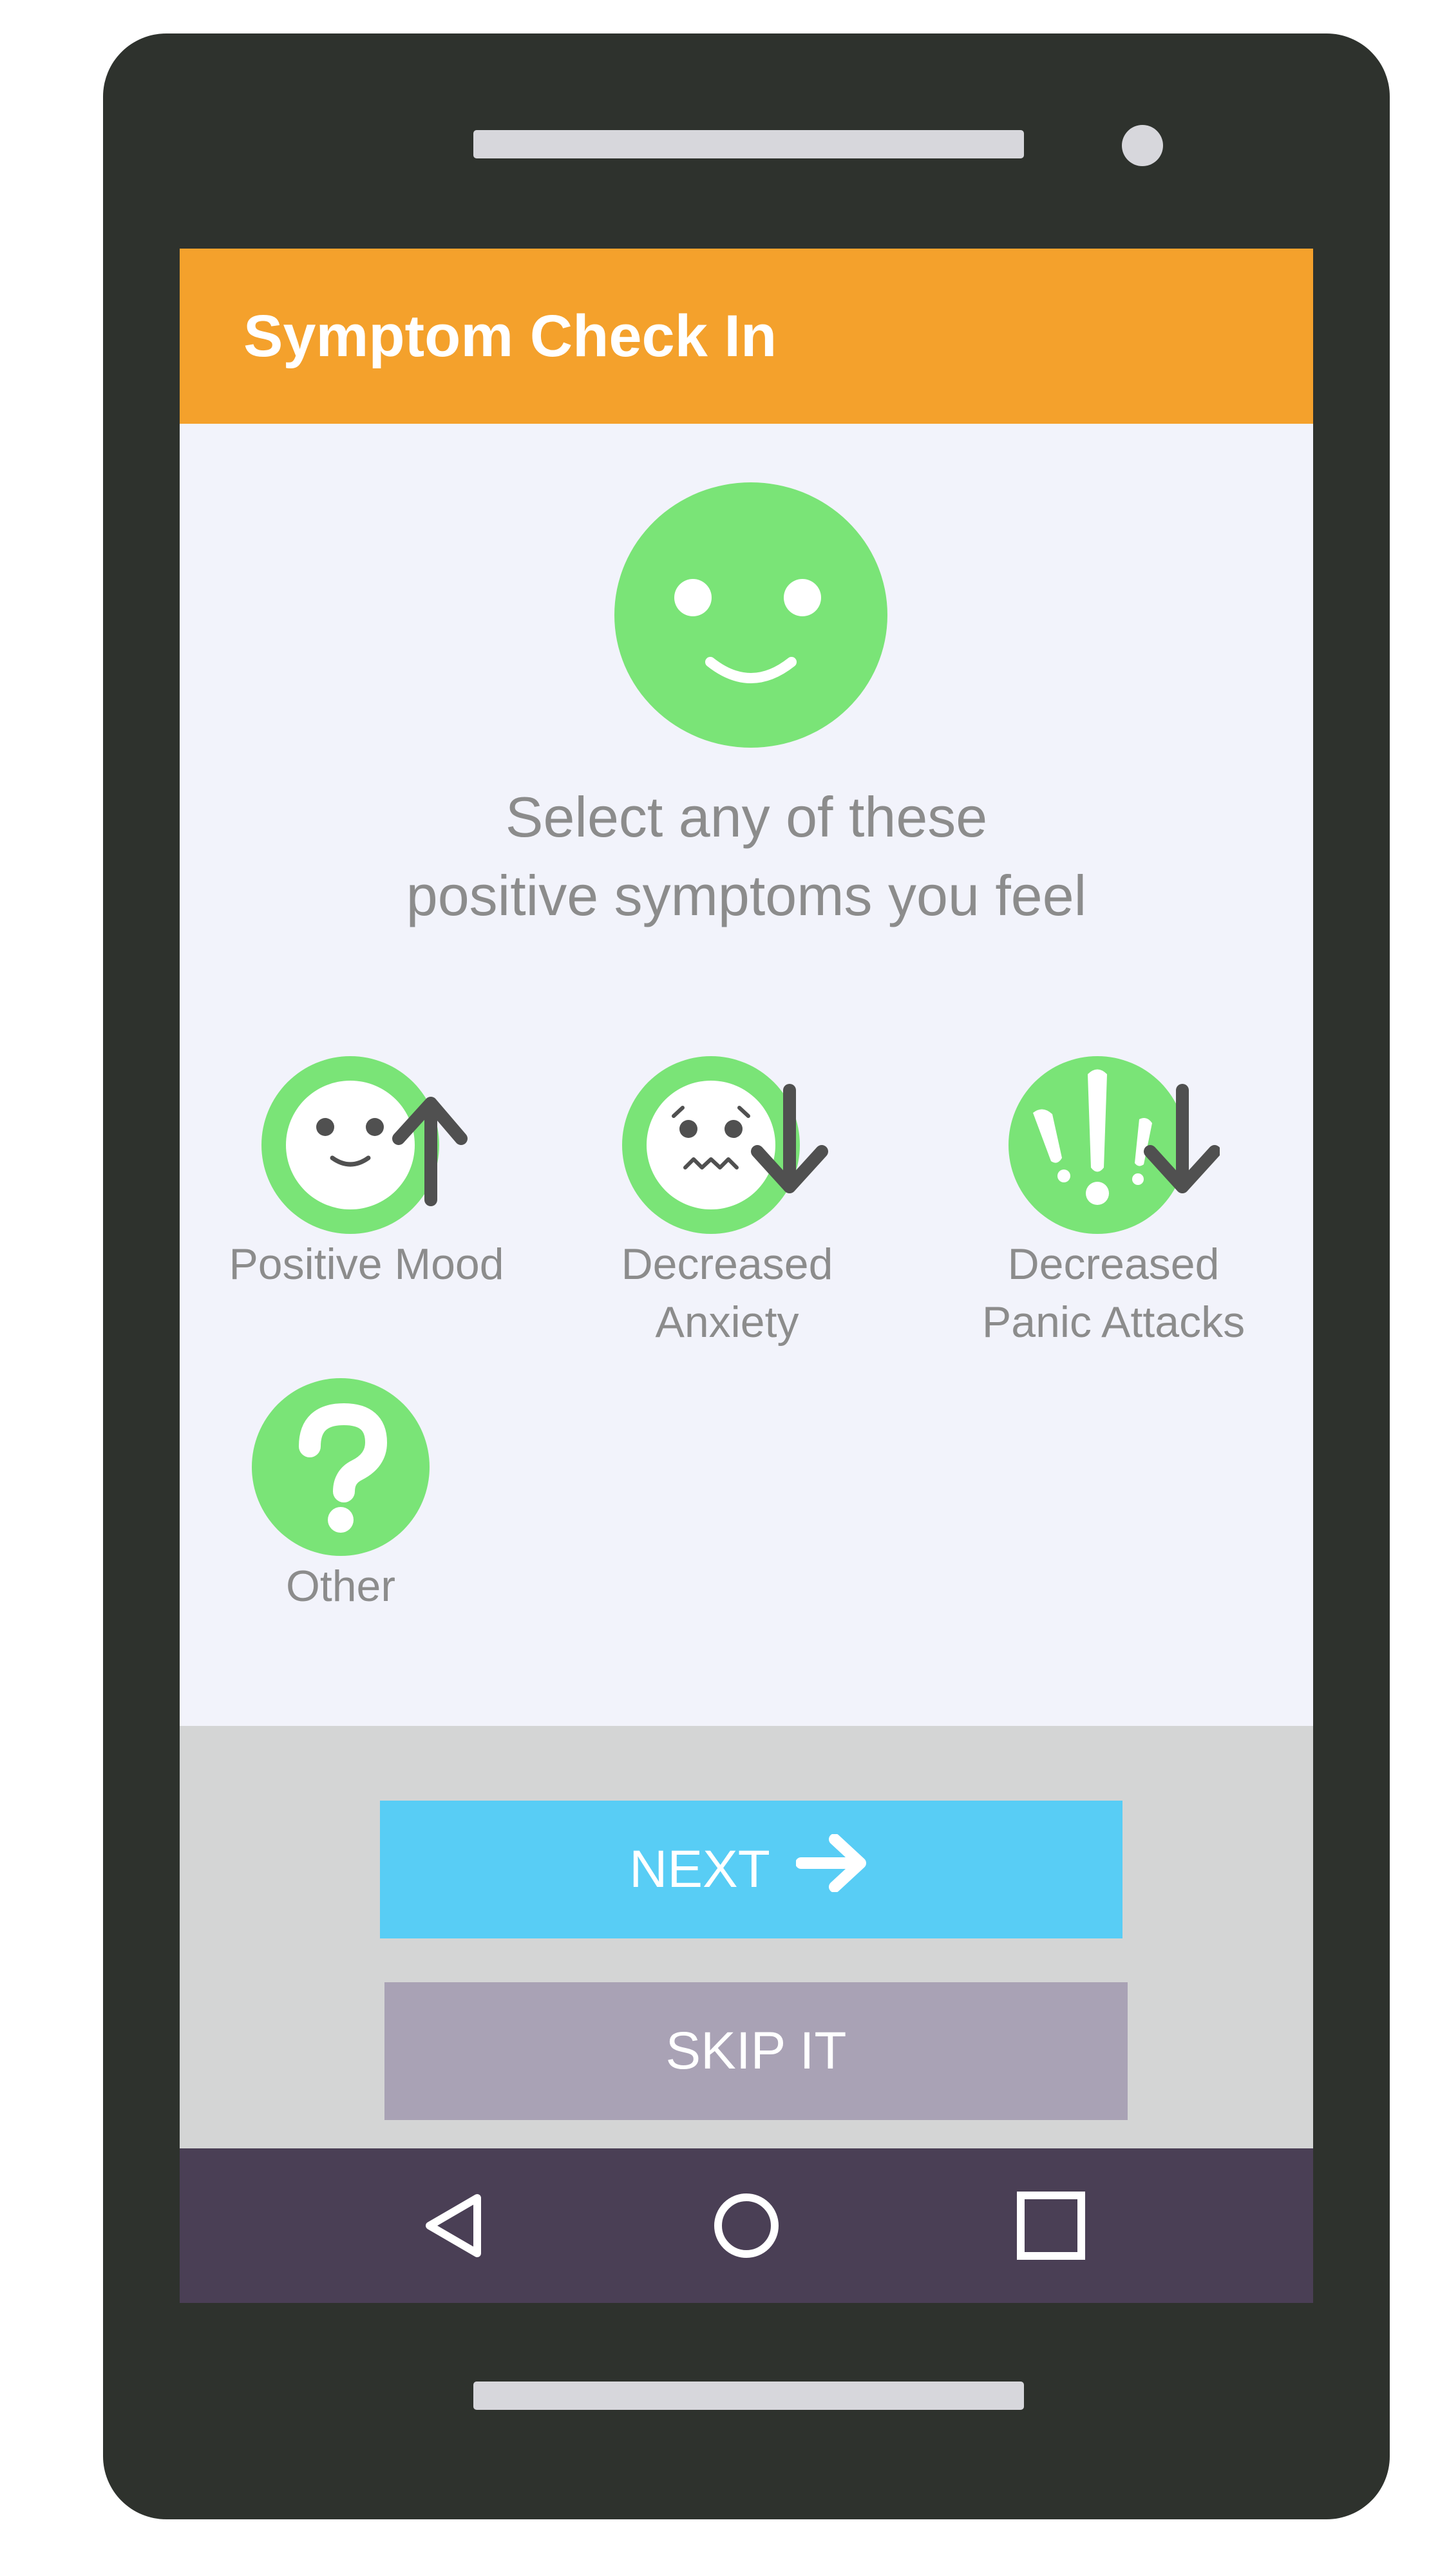 The height and width of the screenshot is (2576, 1449). Describe the element at coordinates (749, 2396) in the screenshot. I see `phone-bottom-speaker` at that location.